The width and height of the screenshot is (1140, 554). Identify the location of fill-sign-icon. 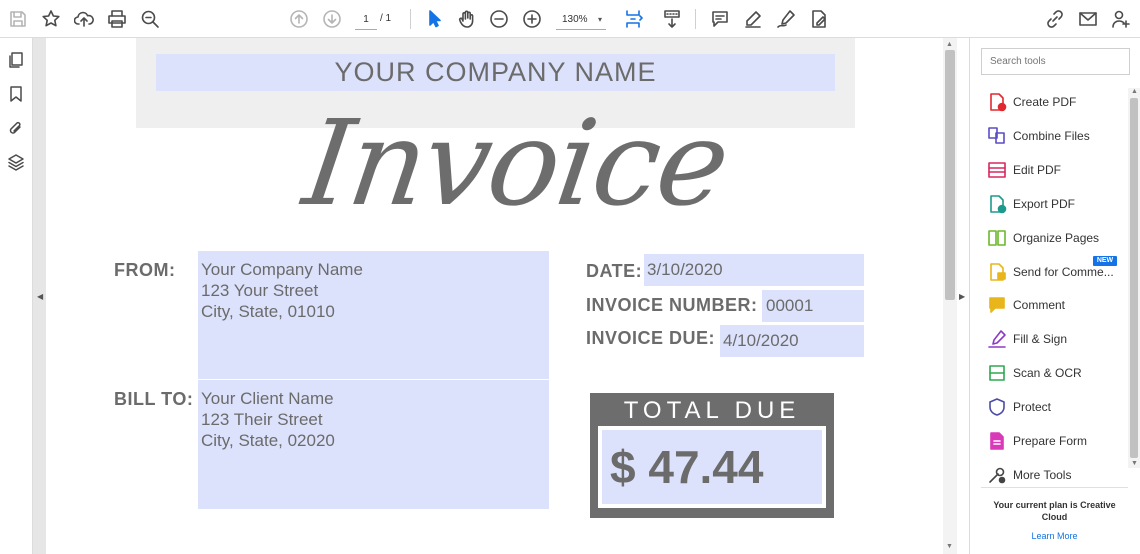
(819, 19).